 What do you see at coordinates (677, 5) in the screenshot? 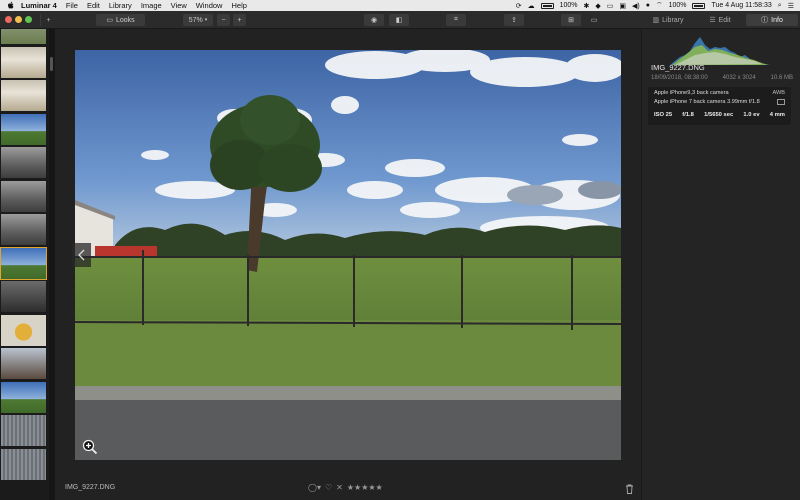
I see `battery-percent-right: 100%` at bounding box center [677, 5].